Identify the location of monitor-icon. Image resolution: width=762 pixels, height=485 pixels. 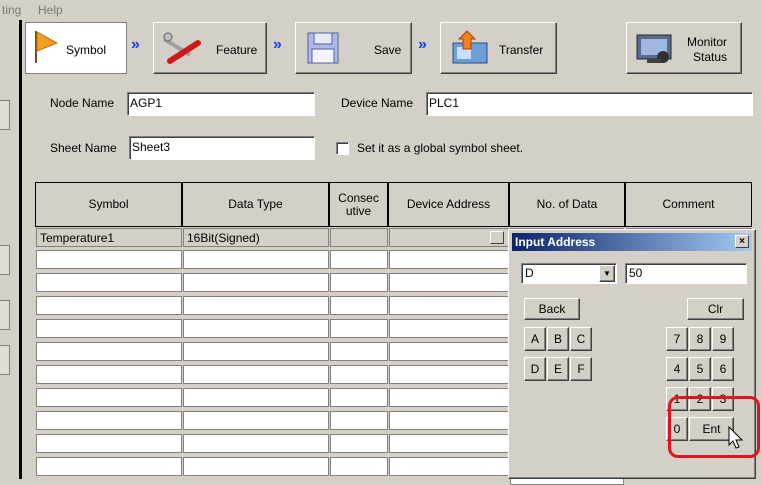
(654, 48).